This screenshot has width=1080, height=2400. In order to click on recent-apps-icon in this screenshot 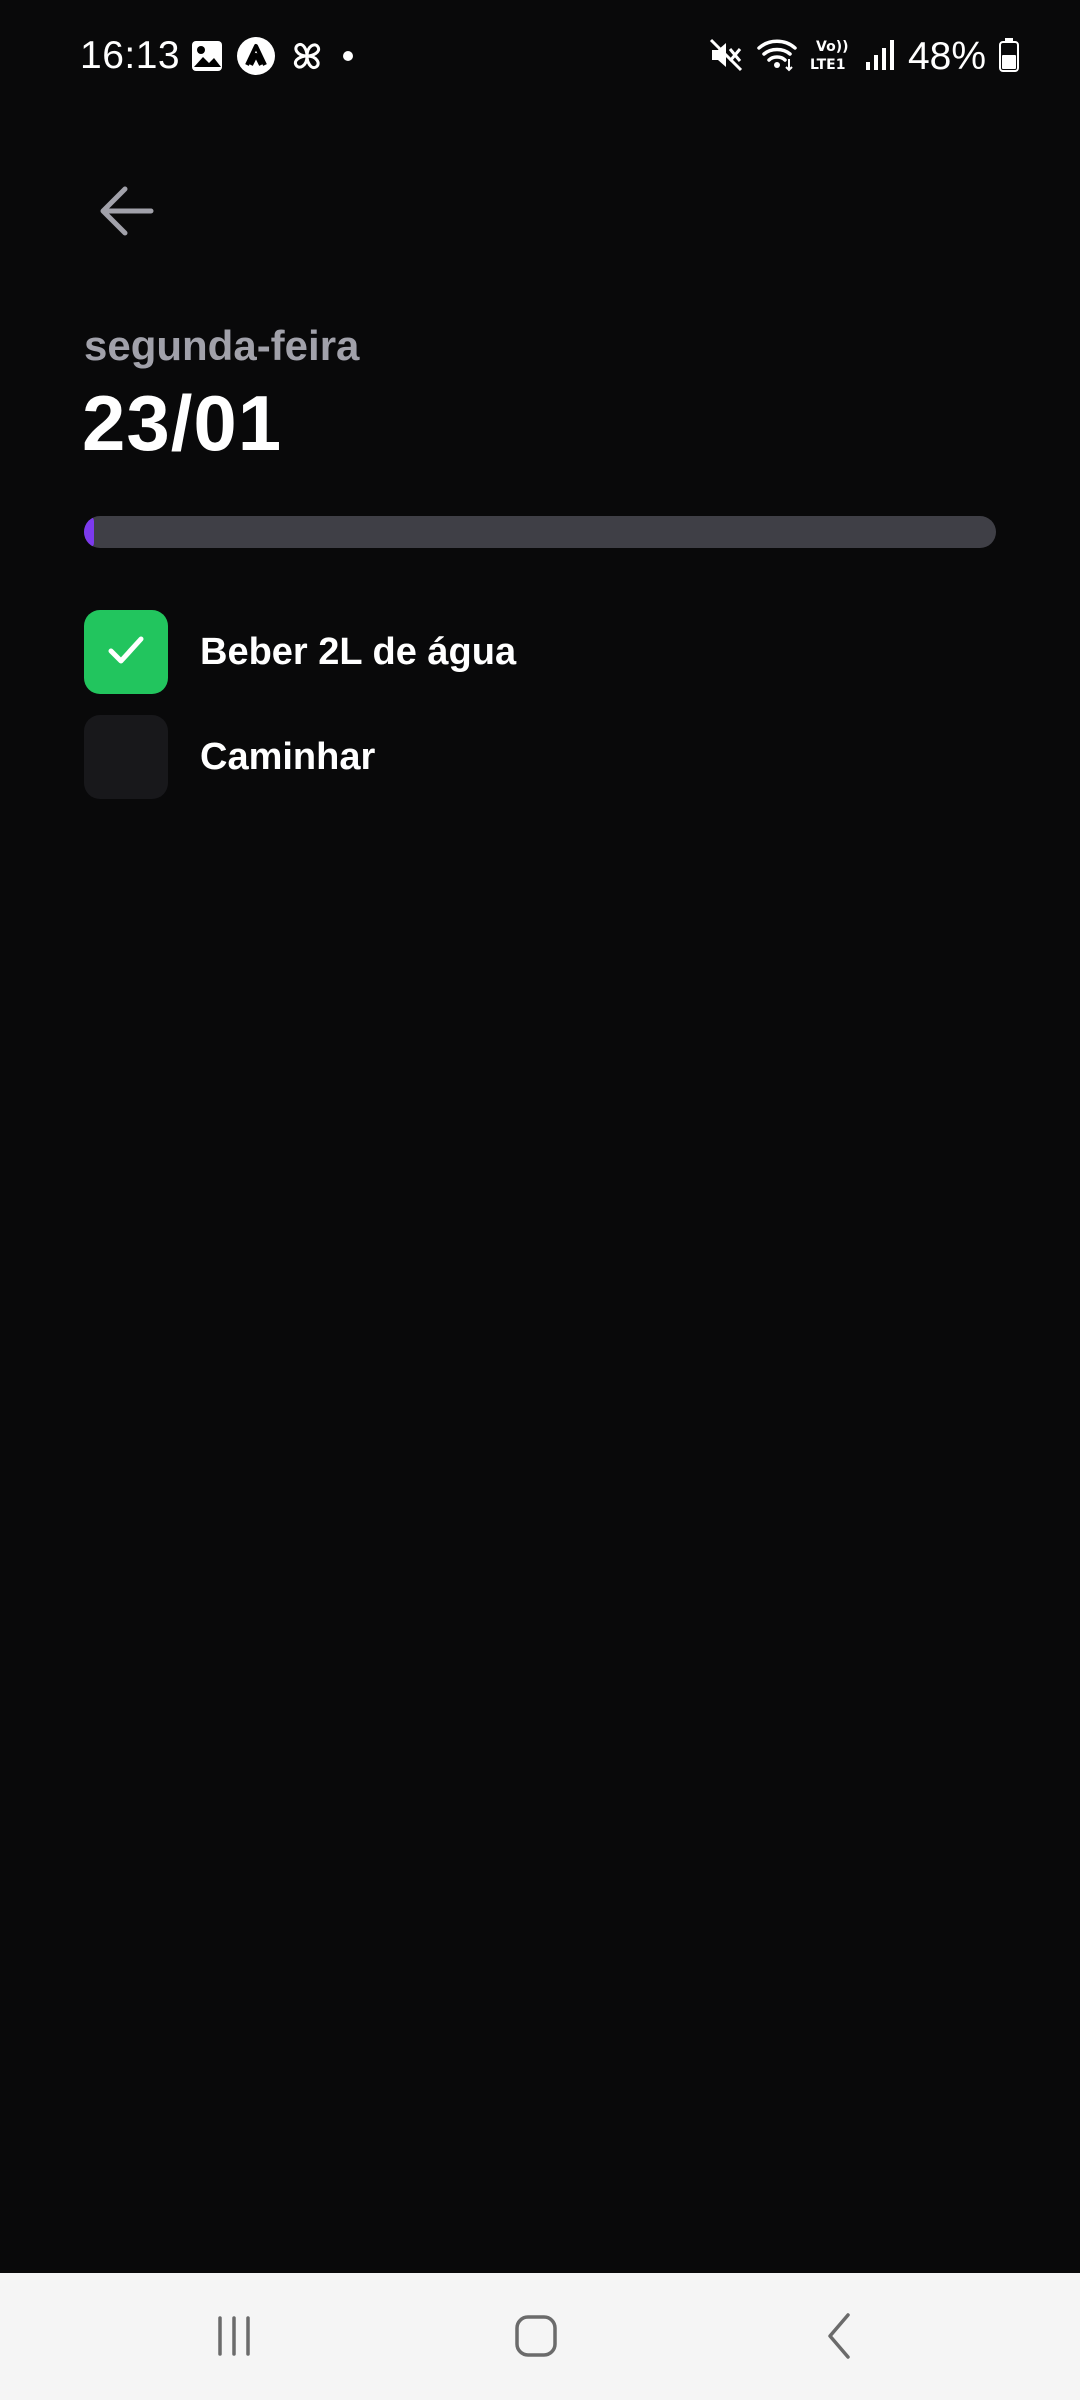, I will do `click(234, 2338)`.